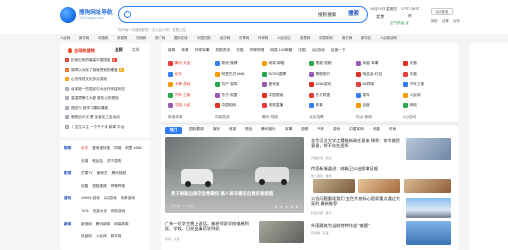 This screenshot has height=250, width=508. What do you see at coordinates (152, 29) in the screenshot?
I see `charity-hint: 你的每一次搜索都是一次公益行动！查看公益` at bounding box center [152, 29].